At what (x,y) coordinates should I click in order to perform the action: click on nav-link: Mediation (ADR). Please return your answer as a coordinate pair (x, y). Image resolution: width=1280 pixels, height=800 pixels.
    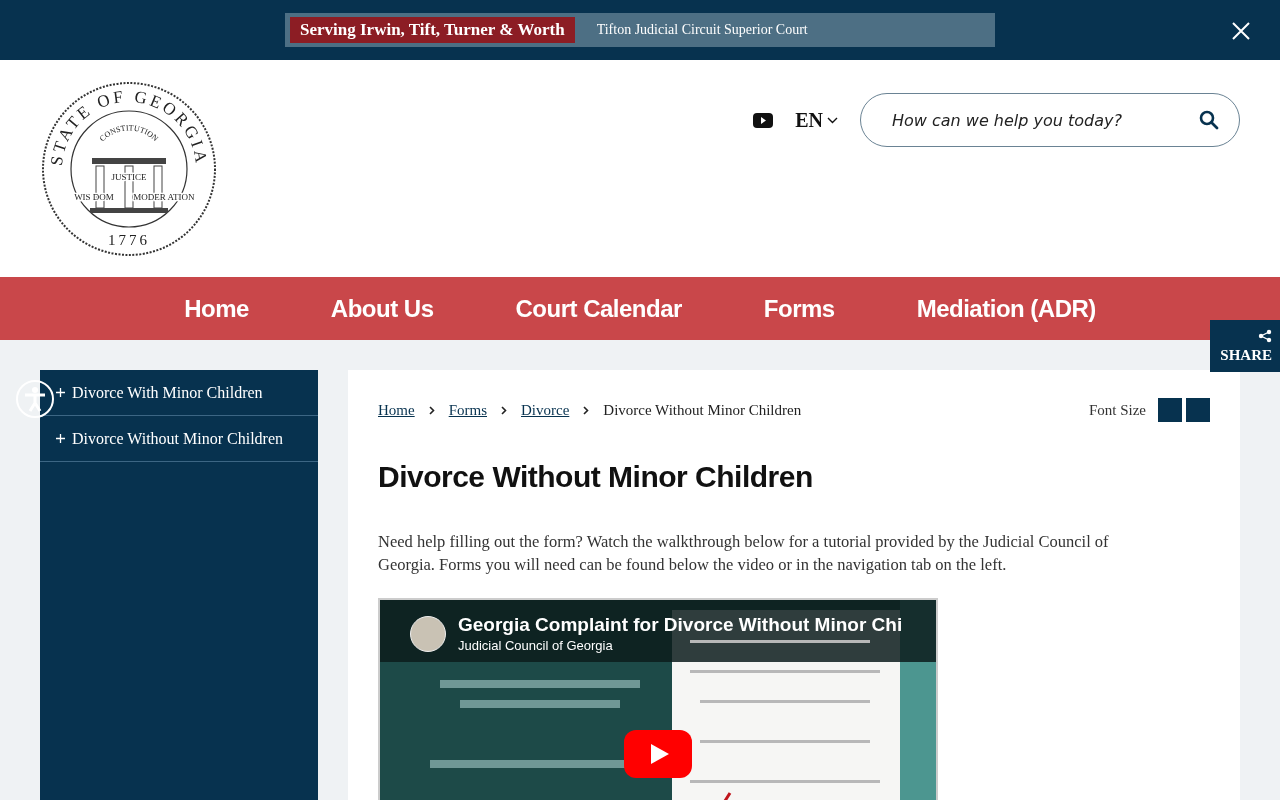
    Looking at the image, I should click on (1006, 308).